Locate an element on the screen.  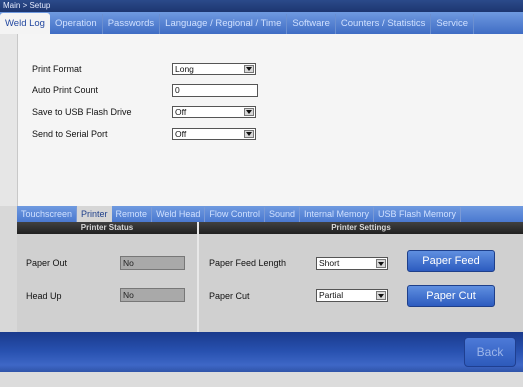
left-margin-lower is located at coordinates (8, 269).